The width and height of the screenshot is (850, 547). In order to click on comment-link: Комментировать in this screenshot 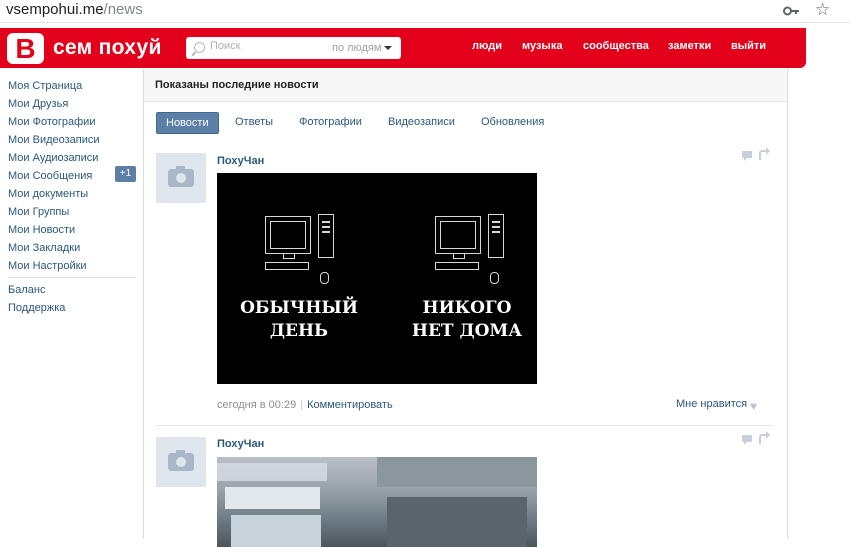, I will do `click(350, 405)`.